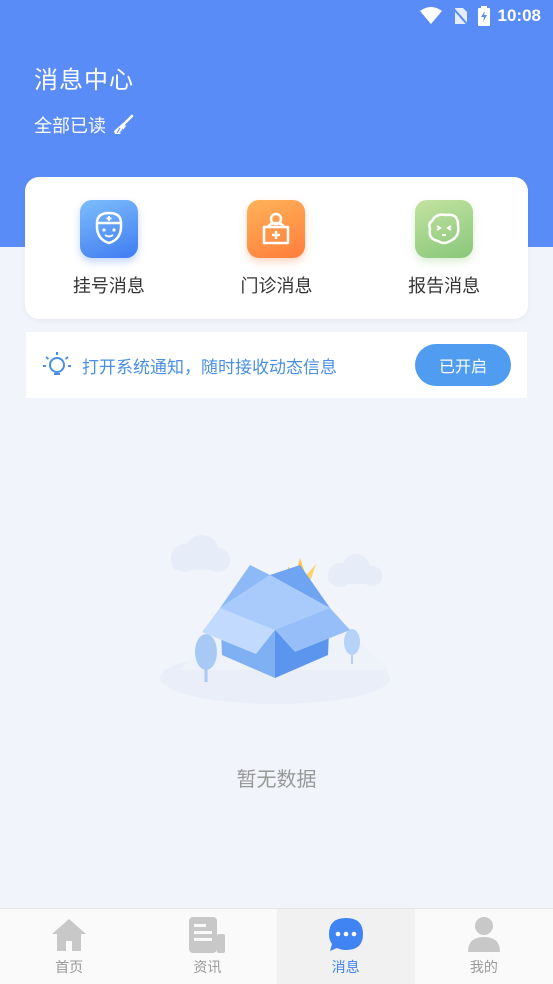  What do you see at coordinates (345, 968) in the screenshot?
I see `tab-label: 消息` at bounding box center [345, 968].